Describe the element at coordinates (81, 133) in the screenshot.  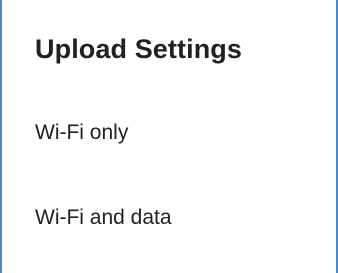
I see `option-wifi-only: Wi-Fi only` at that location.